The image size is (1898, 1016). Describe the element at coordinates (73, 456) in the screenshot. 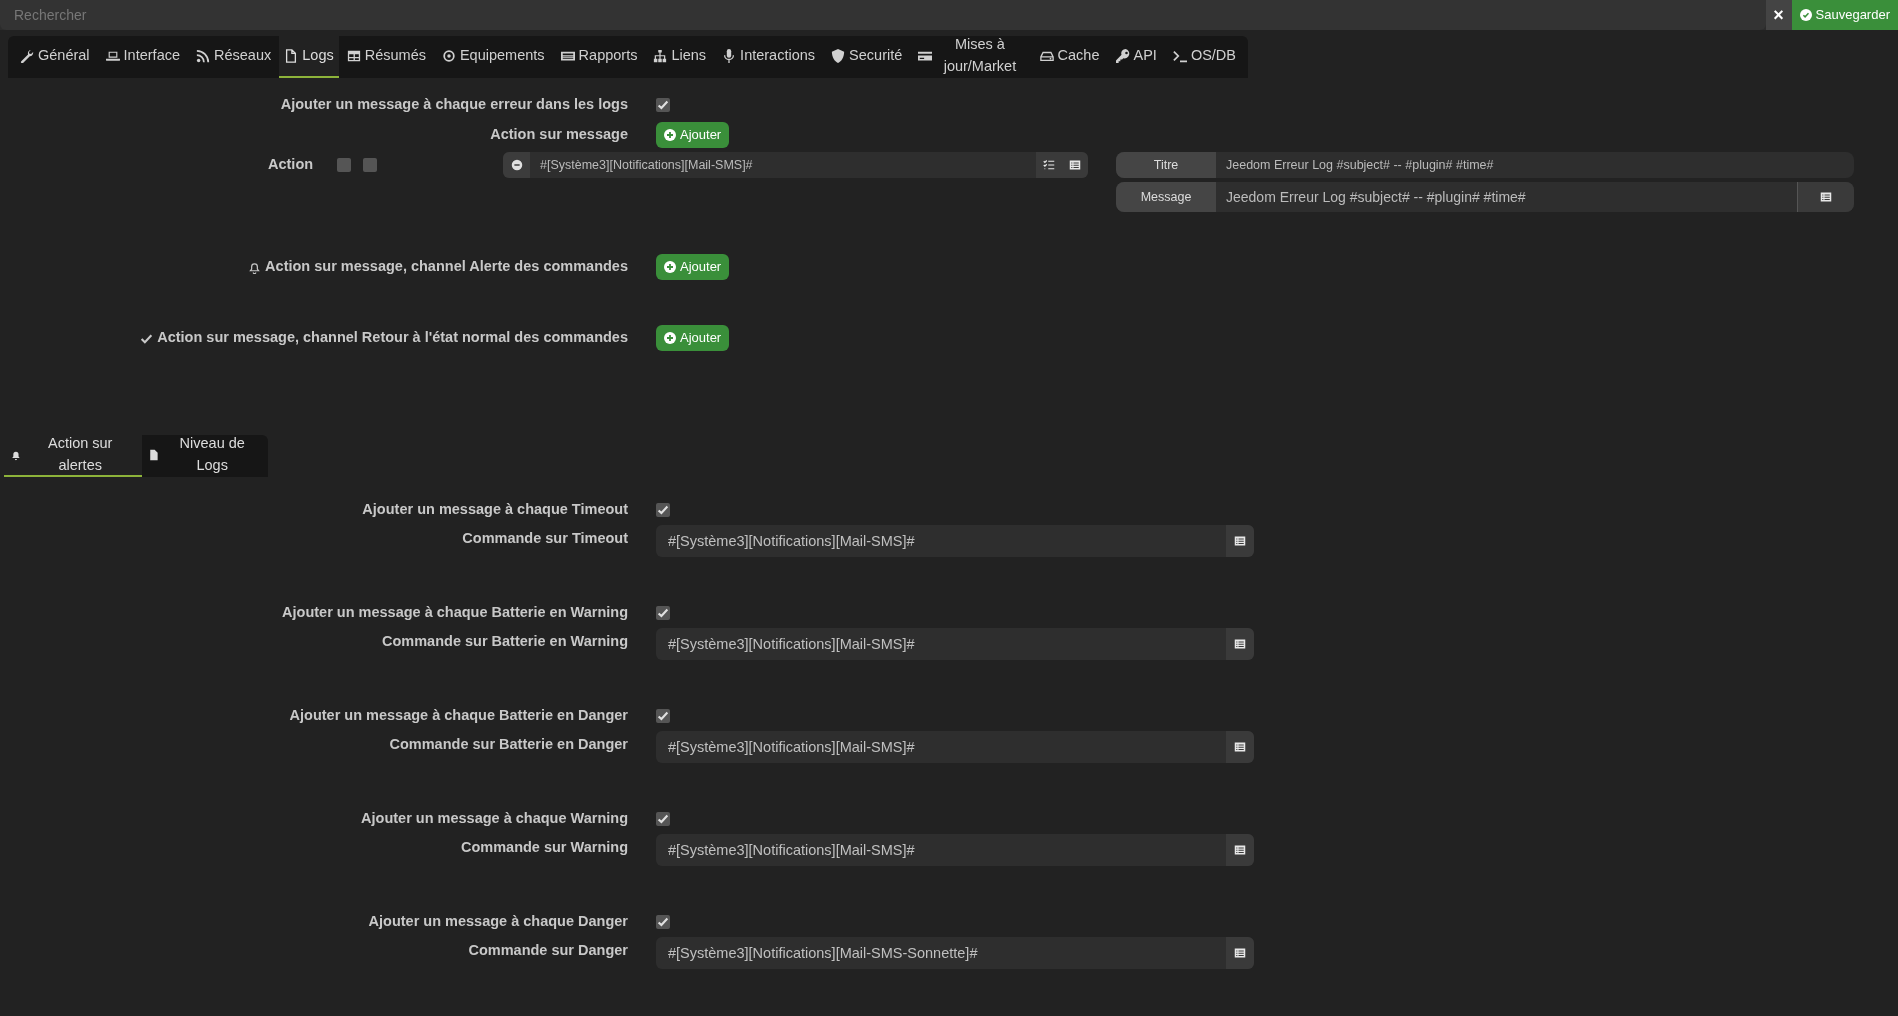

I see `tab: Action sur alertes` at that location.